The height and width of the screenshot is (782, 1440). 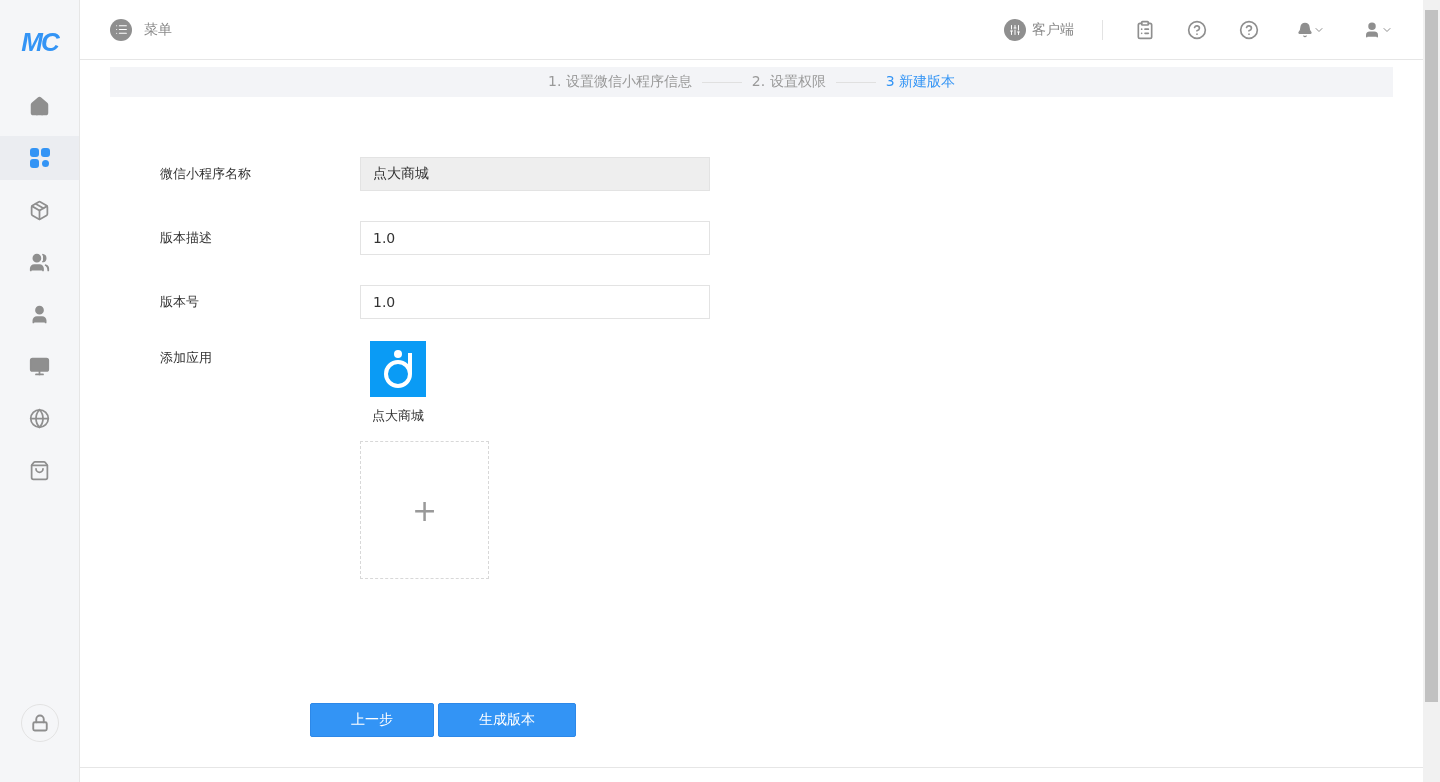 I want to click on sidebar-item, so click(x=39, y=158).